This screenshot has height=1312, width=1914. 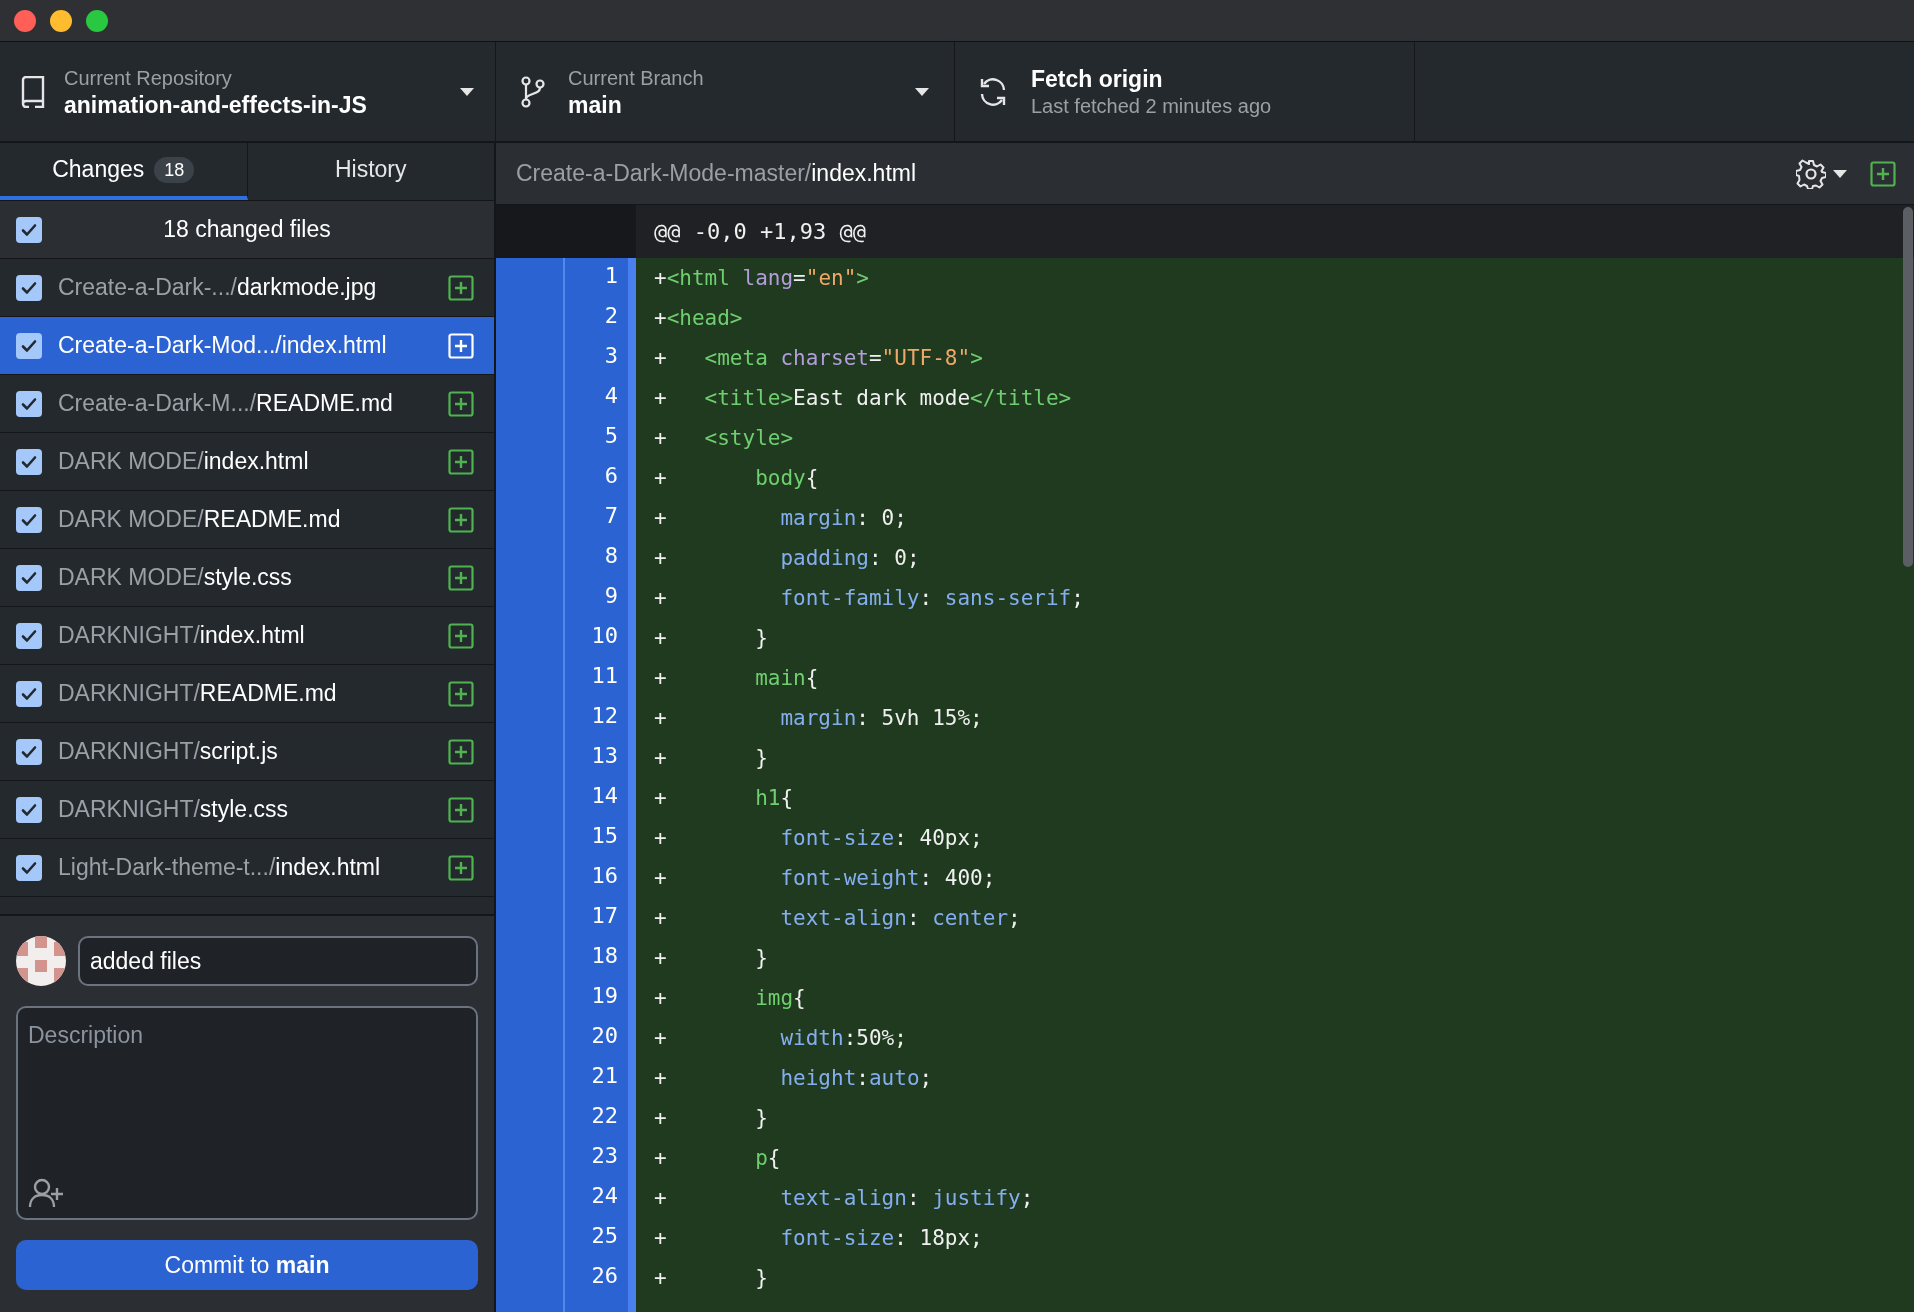 I want to click on code-line: + p{, so click(x=718, y=1158).